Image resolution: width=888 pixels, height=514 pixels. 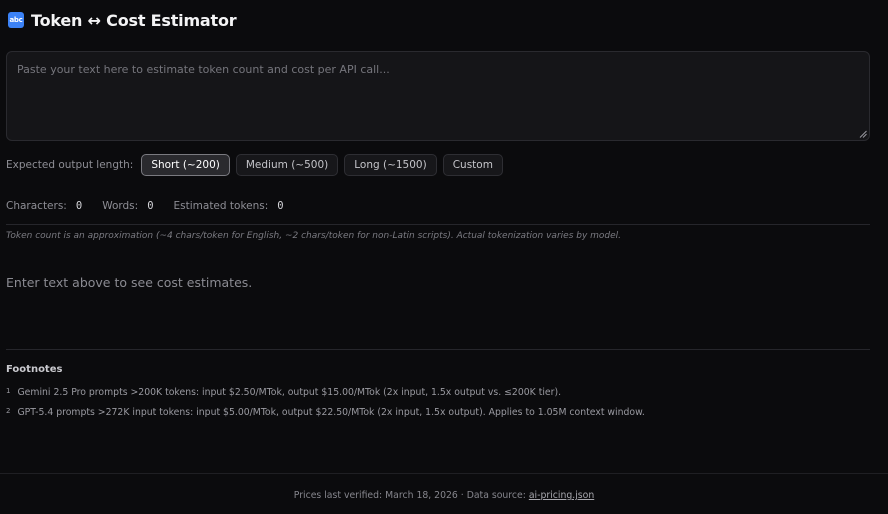 What do you see at coordinates (472, 165) in the screenshot?
I see `output-custom-button: Custom` at bounding box center [472, 165].